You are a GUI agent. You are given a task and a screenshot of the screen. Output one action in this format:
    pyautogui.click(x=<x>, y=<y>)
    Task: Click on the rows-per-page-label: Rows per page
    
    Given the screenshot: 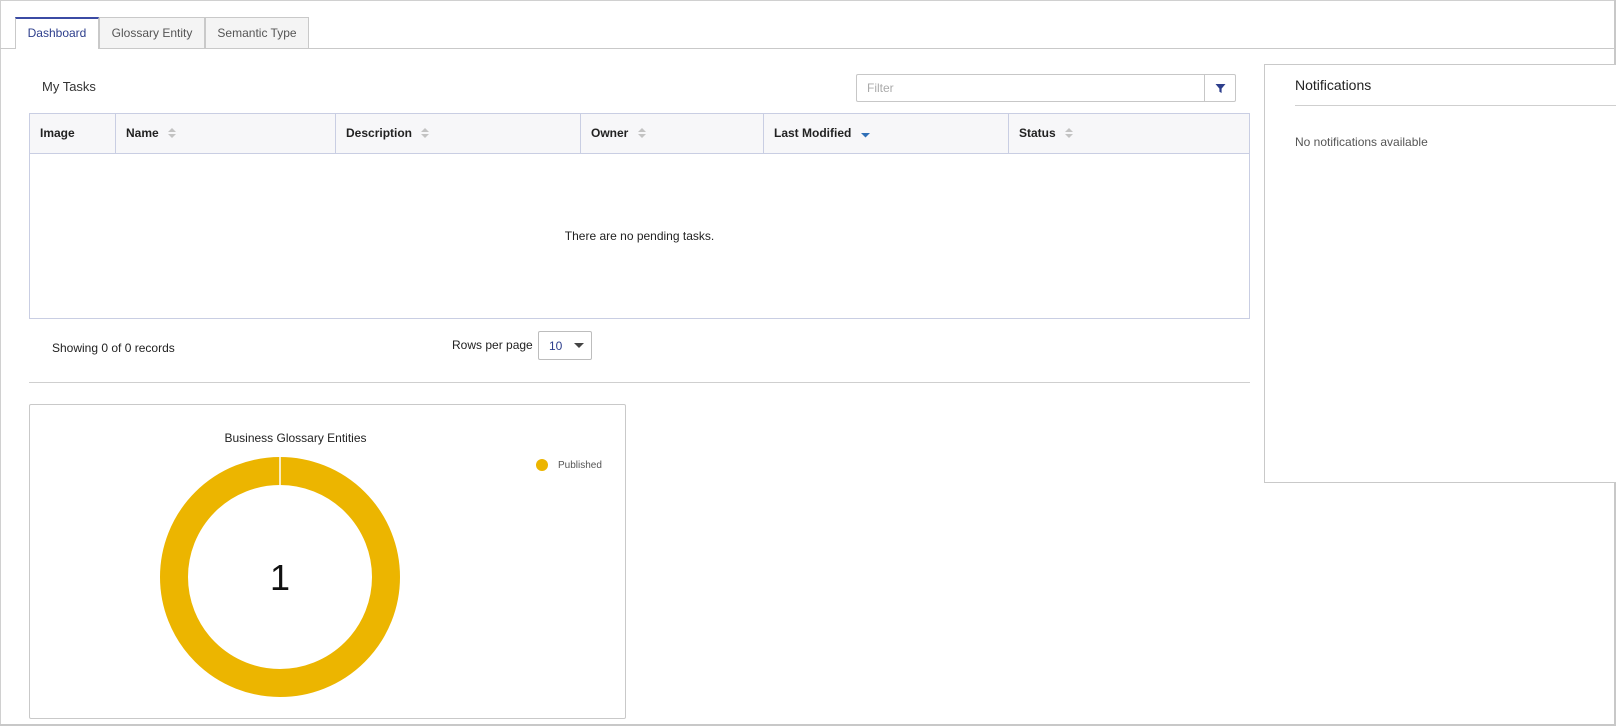 What is the action you would take?
    pyautogui.click(x=492, y=345)
    